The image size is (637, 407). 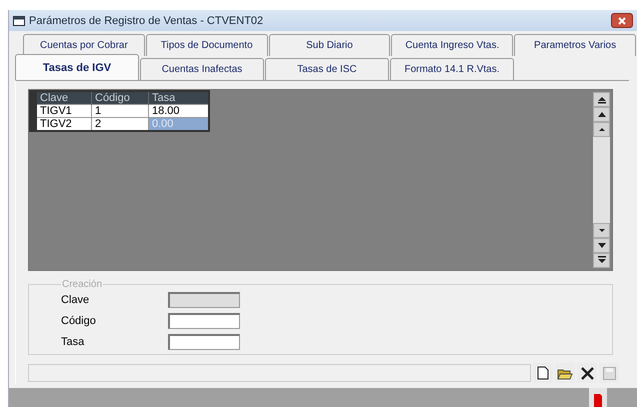 What do you see at coordinates (598, 400) in the screenshot?
I see `flag-icon` at bounding box center [598, 400].